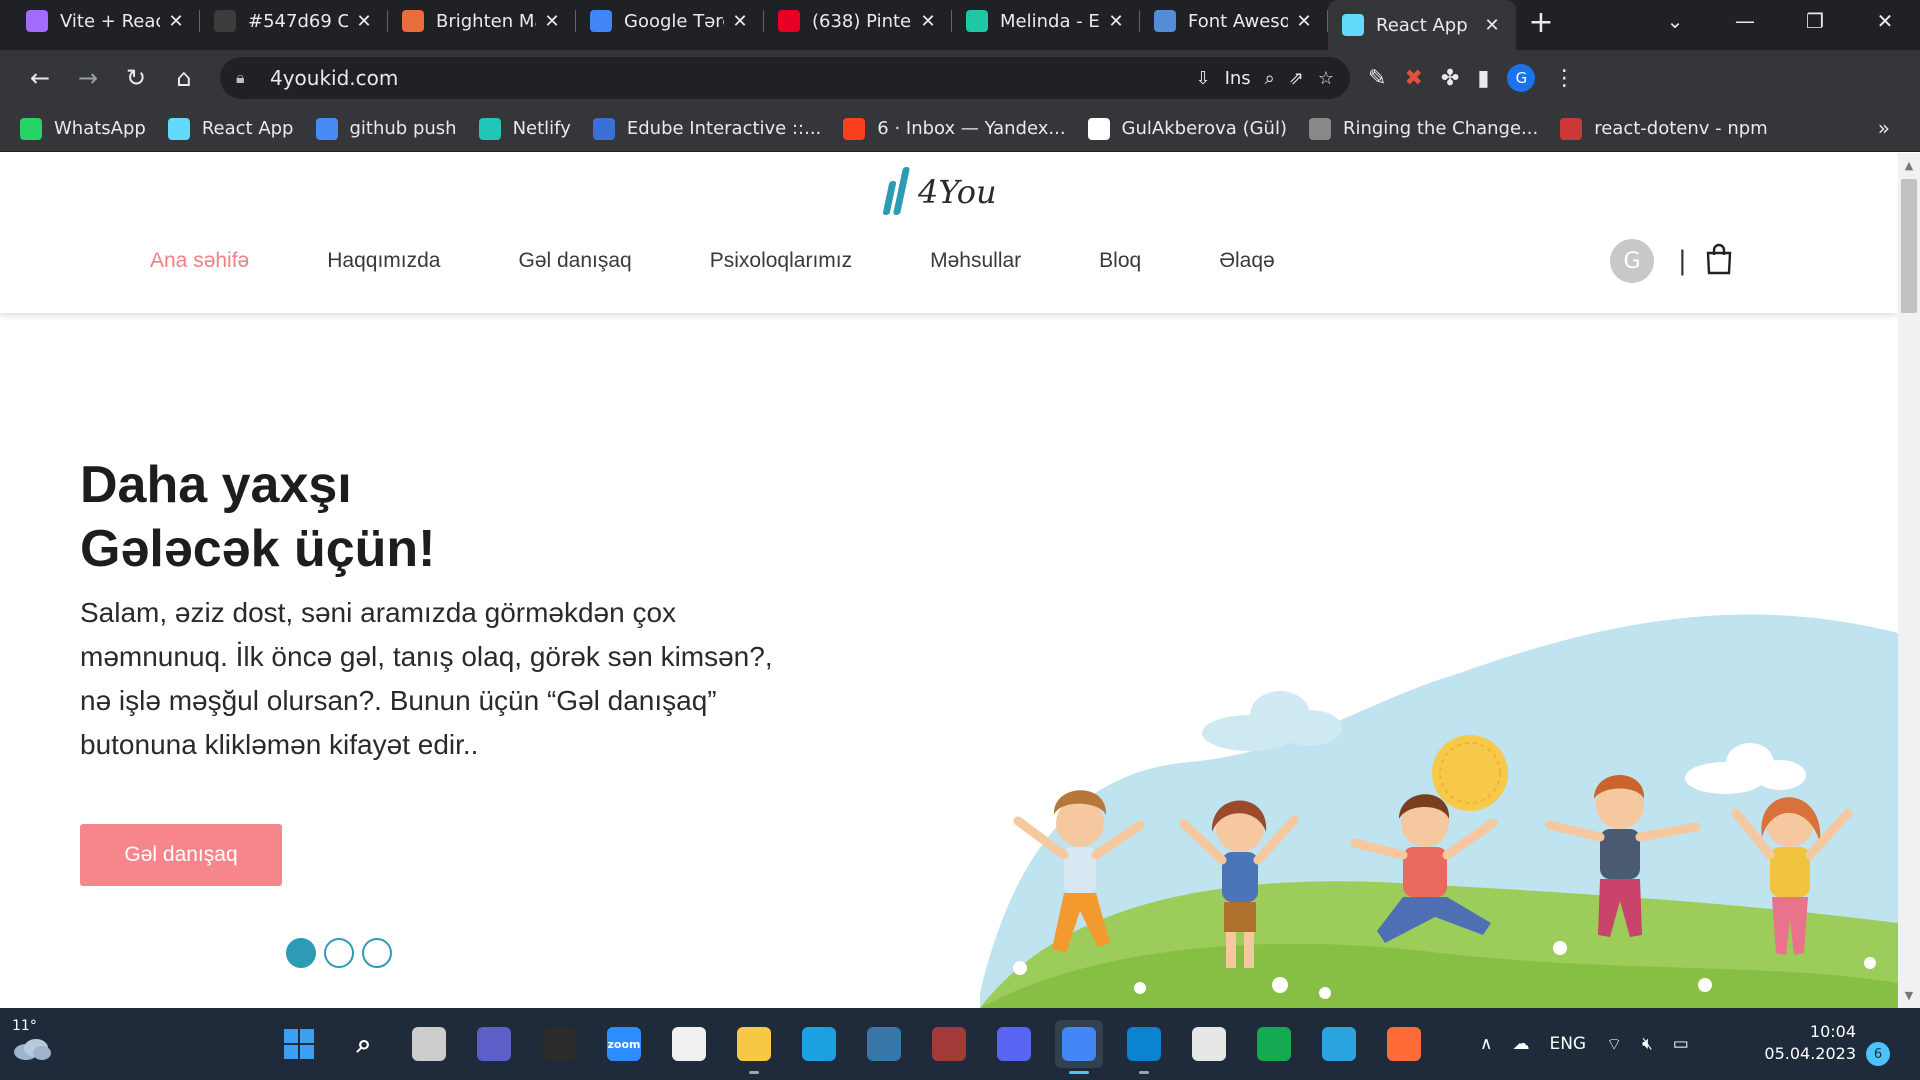 The image size is (1920, 1080). I want to click on window-controls: ⌄ — ❐ ✕, so click(1780, 21).